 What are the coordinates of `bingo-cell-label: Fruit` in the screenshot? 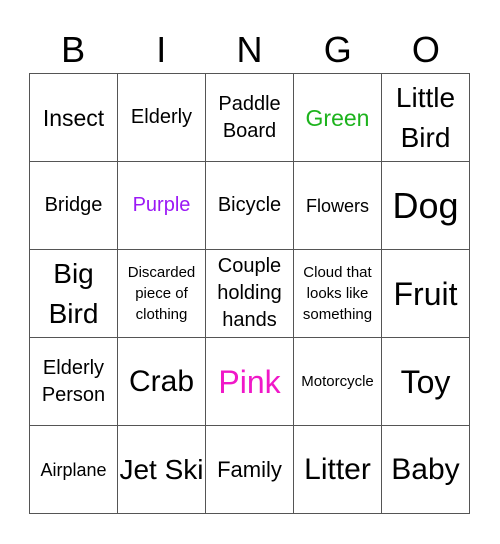 It's located at (425, 293).